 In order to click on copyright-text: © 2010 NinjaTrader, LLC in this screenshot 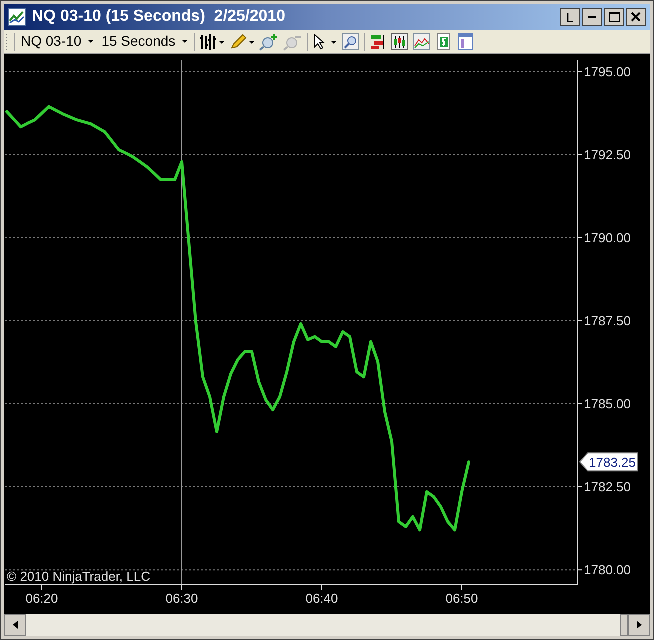, I will do `click(79, 576)`.